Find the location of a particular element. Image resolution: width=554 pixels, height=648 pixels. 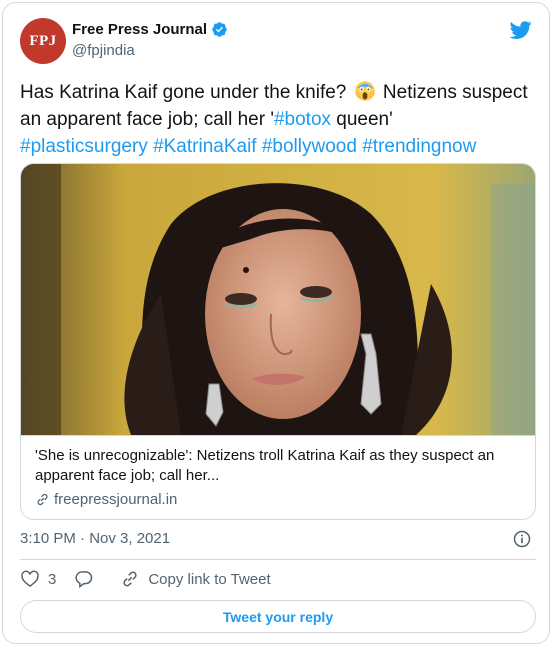

like-button: 3 is located at coordinates (38, 579).